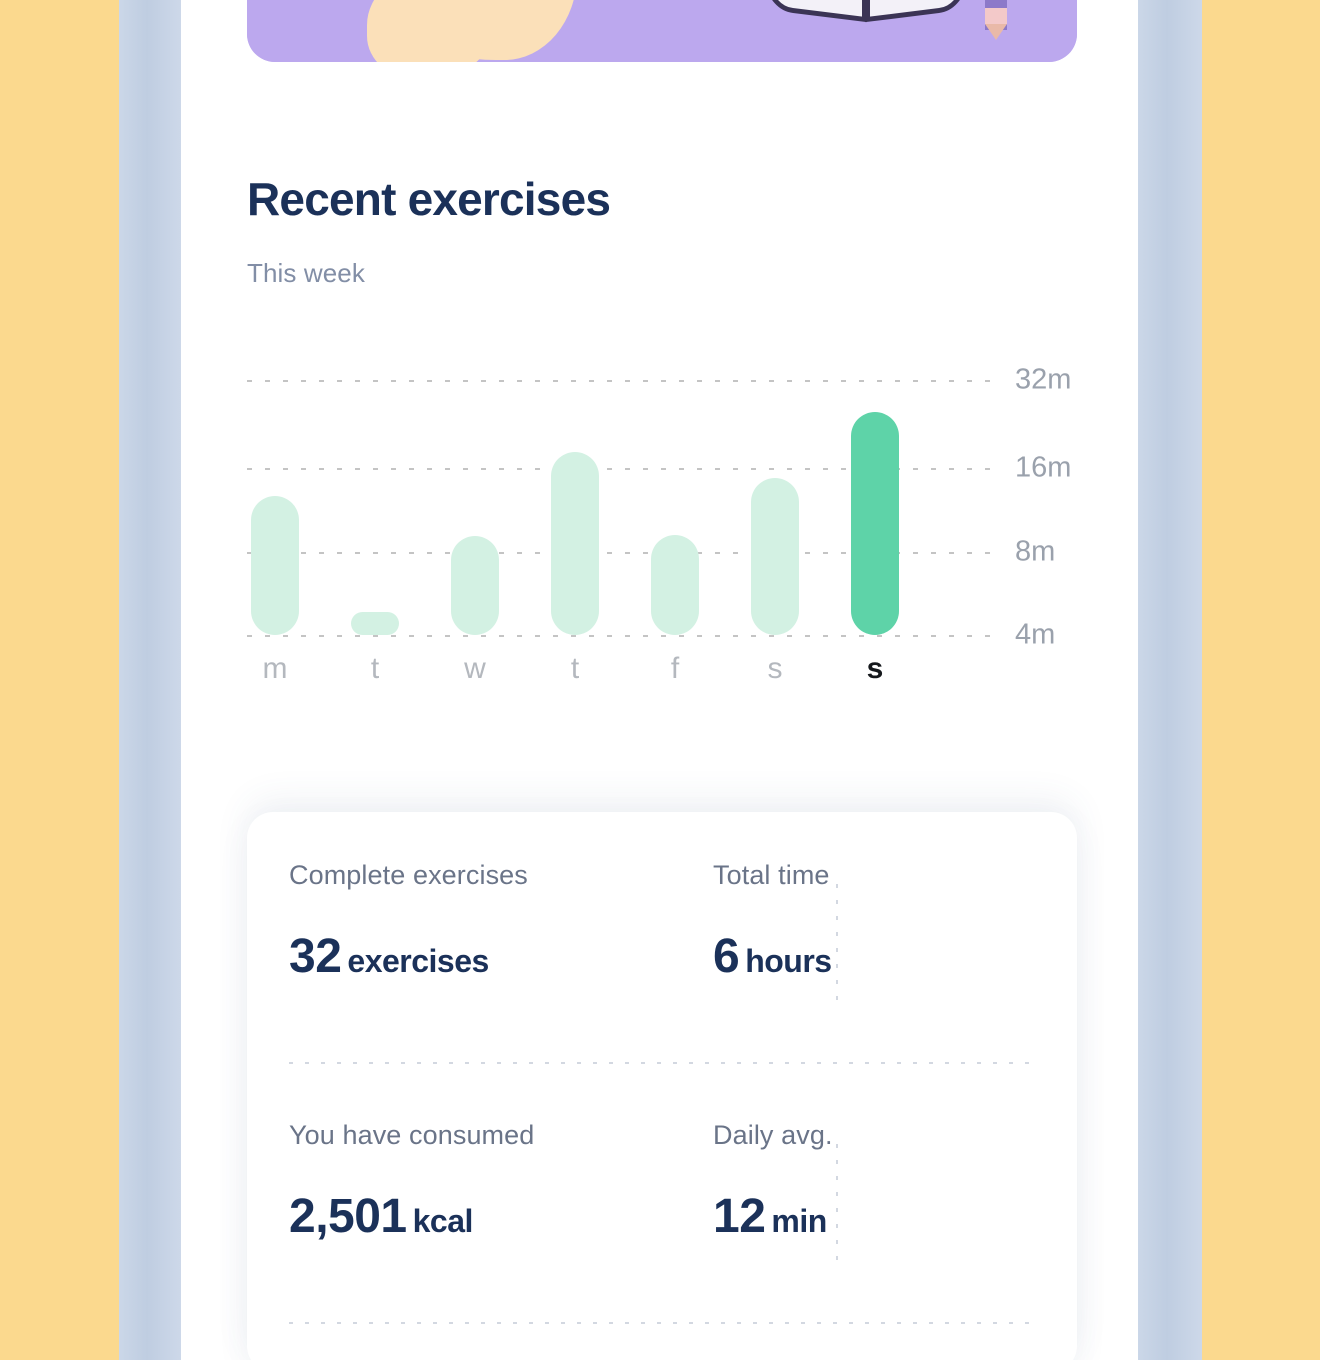 The width and height of the screenshot is (1320, 1360). What do you see at coordinates (475, 669) in the screenshot?
I see `chart-day-label: w` at bounding box center [475, 669].